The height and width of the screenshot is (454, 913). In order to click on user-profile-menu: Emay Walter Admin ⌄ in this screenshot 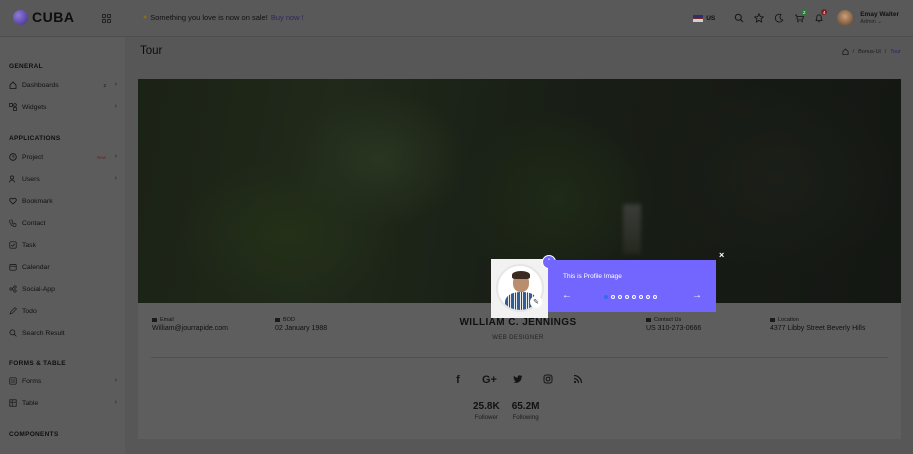, I will do `click(868, 18)`.